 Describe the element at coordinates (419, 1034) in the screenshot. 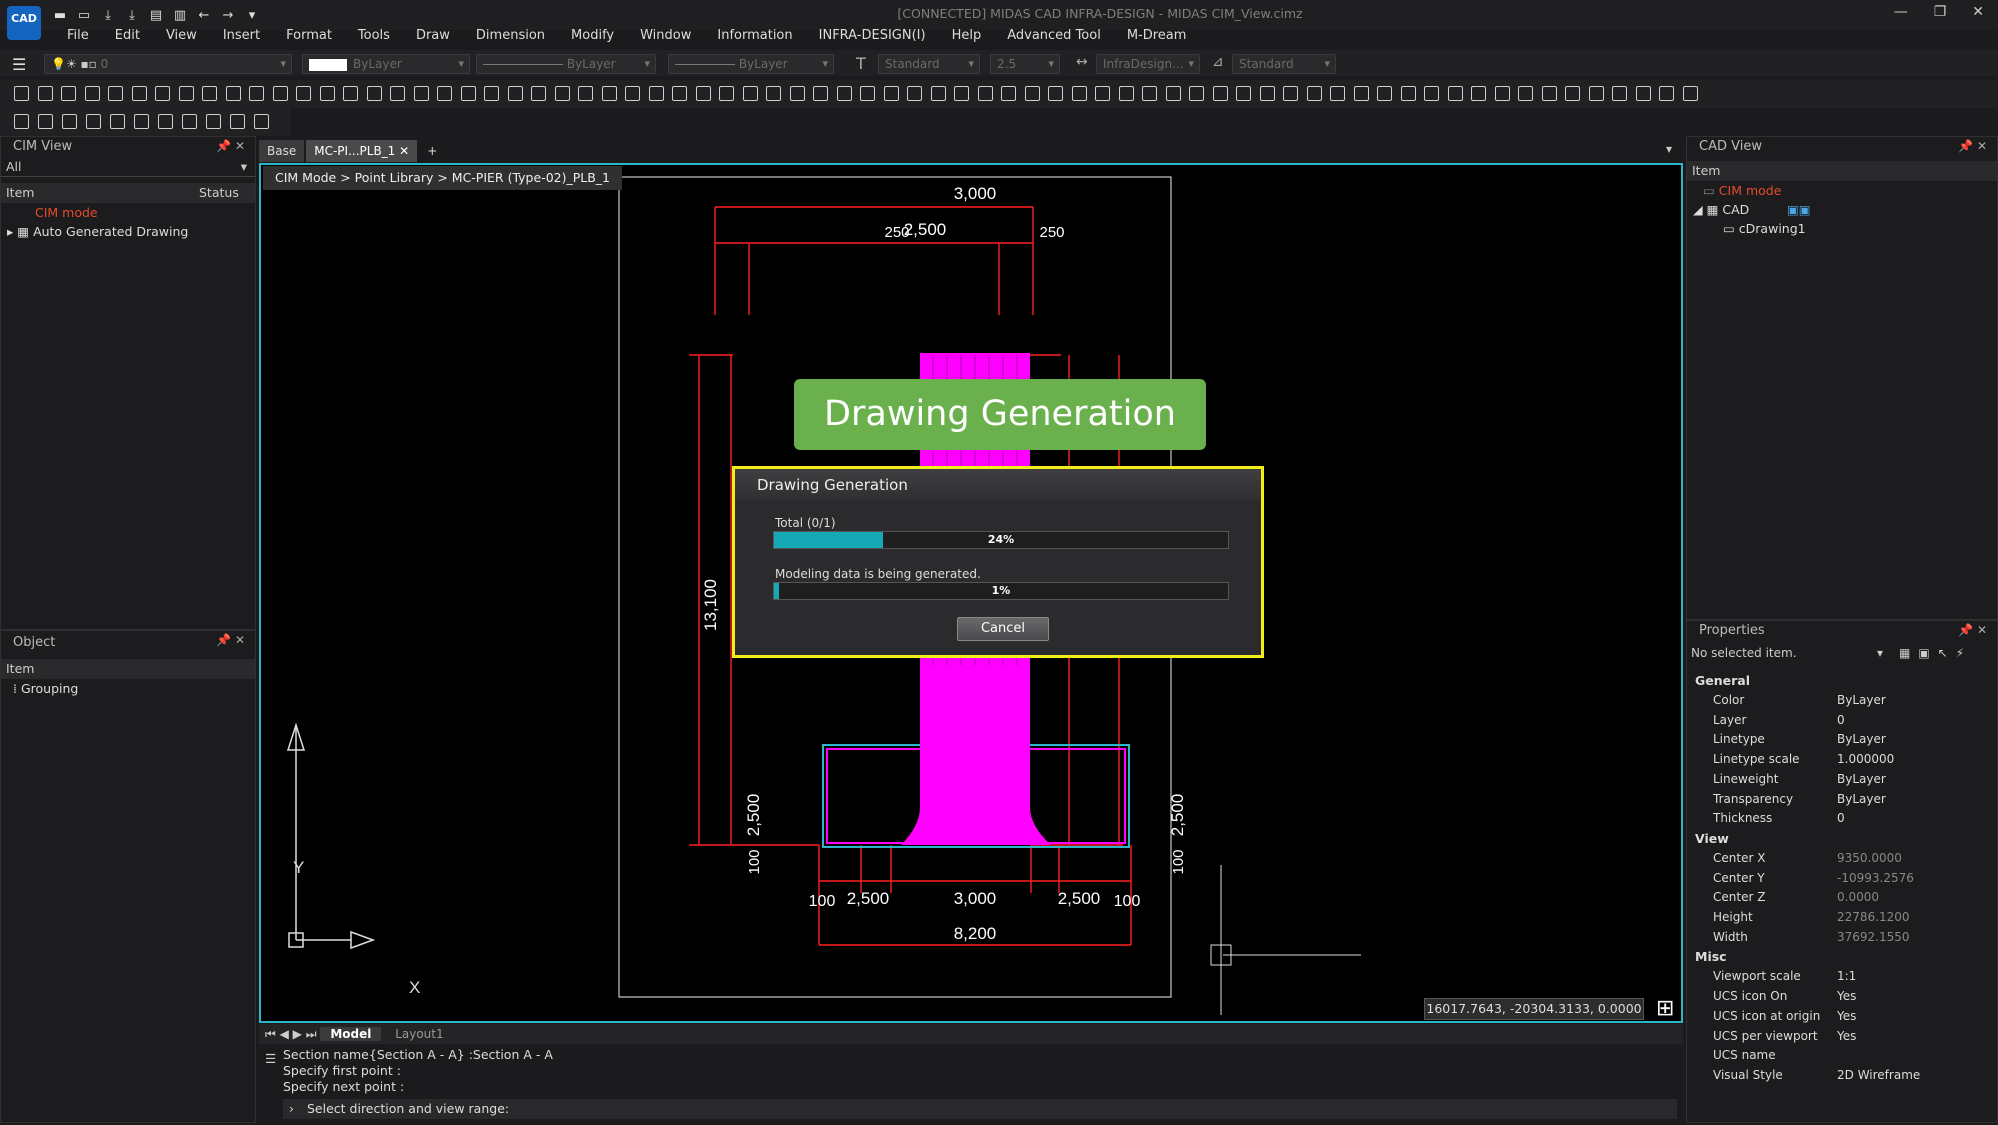

I see `tab-layout1: Layout1` at that location.